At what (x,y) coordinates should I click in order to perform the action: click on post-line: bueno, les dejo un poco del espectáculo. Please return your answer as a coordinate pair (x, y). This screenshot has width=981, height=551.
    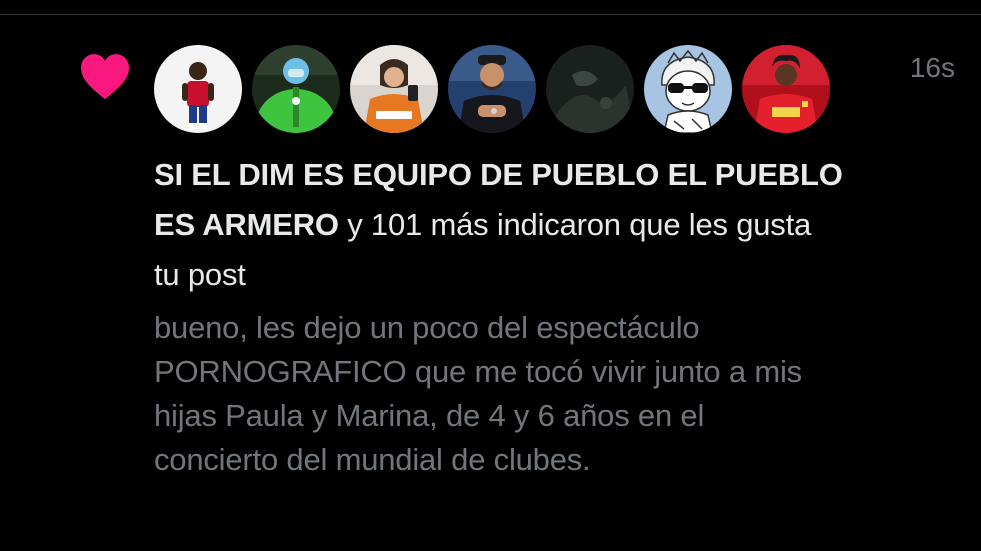
    Looking at the image, I should click on (427, 327).